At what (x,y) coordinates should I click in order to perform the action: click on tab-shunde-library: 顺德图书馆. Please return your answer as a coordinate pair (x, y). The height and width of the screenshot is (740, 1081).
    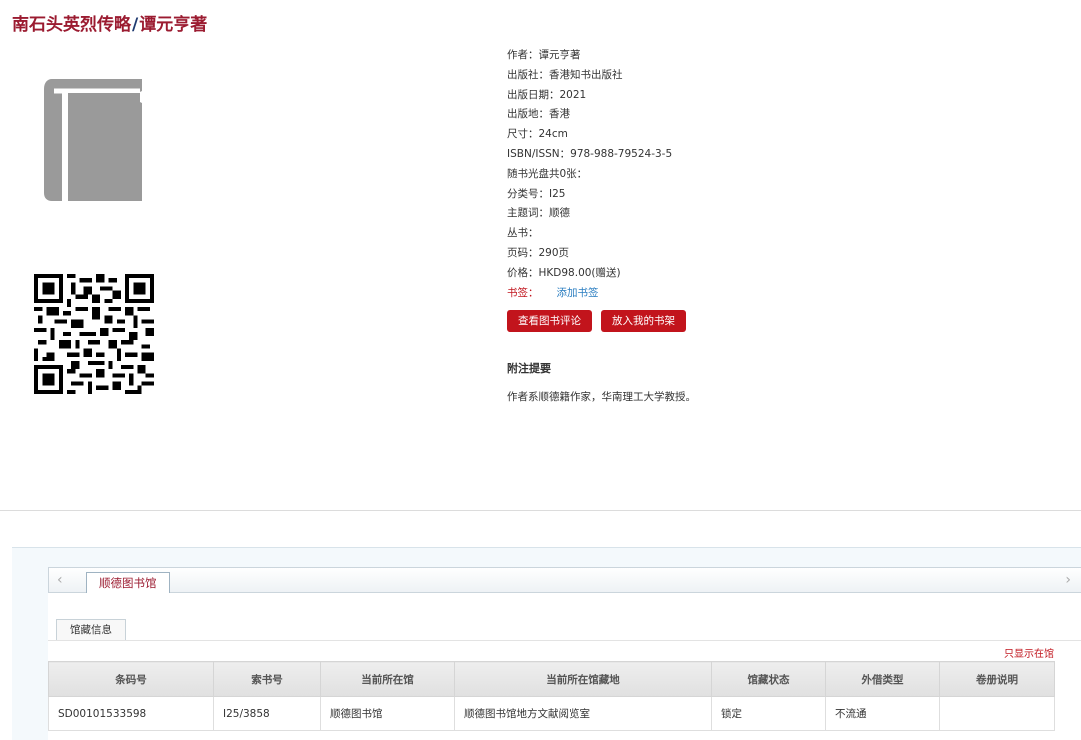
    Looking at the image, I should click on (128, 583).